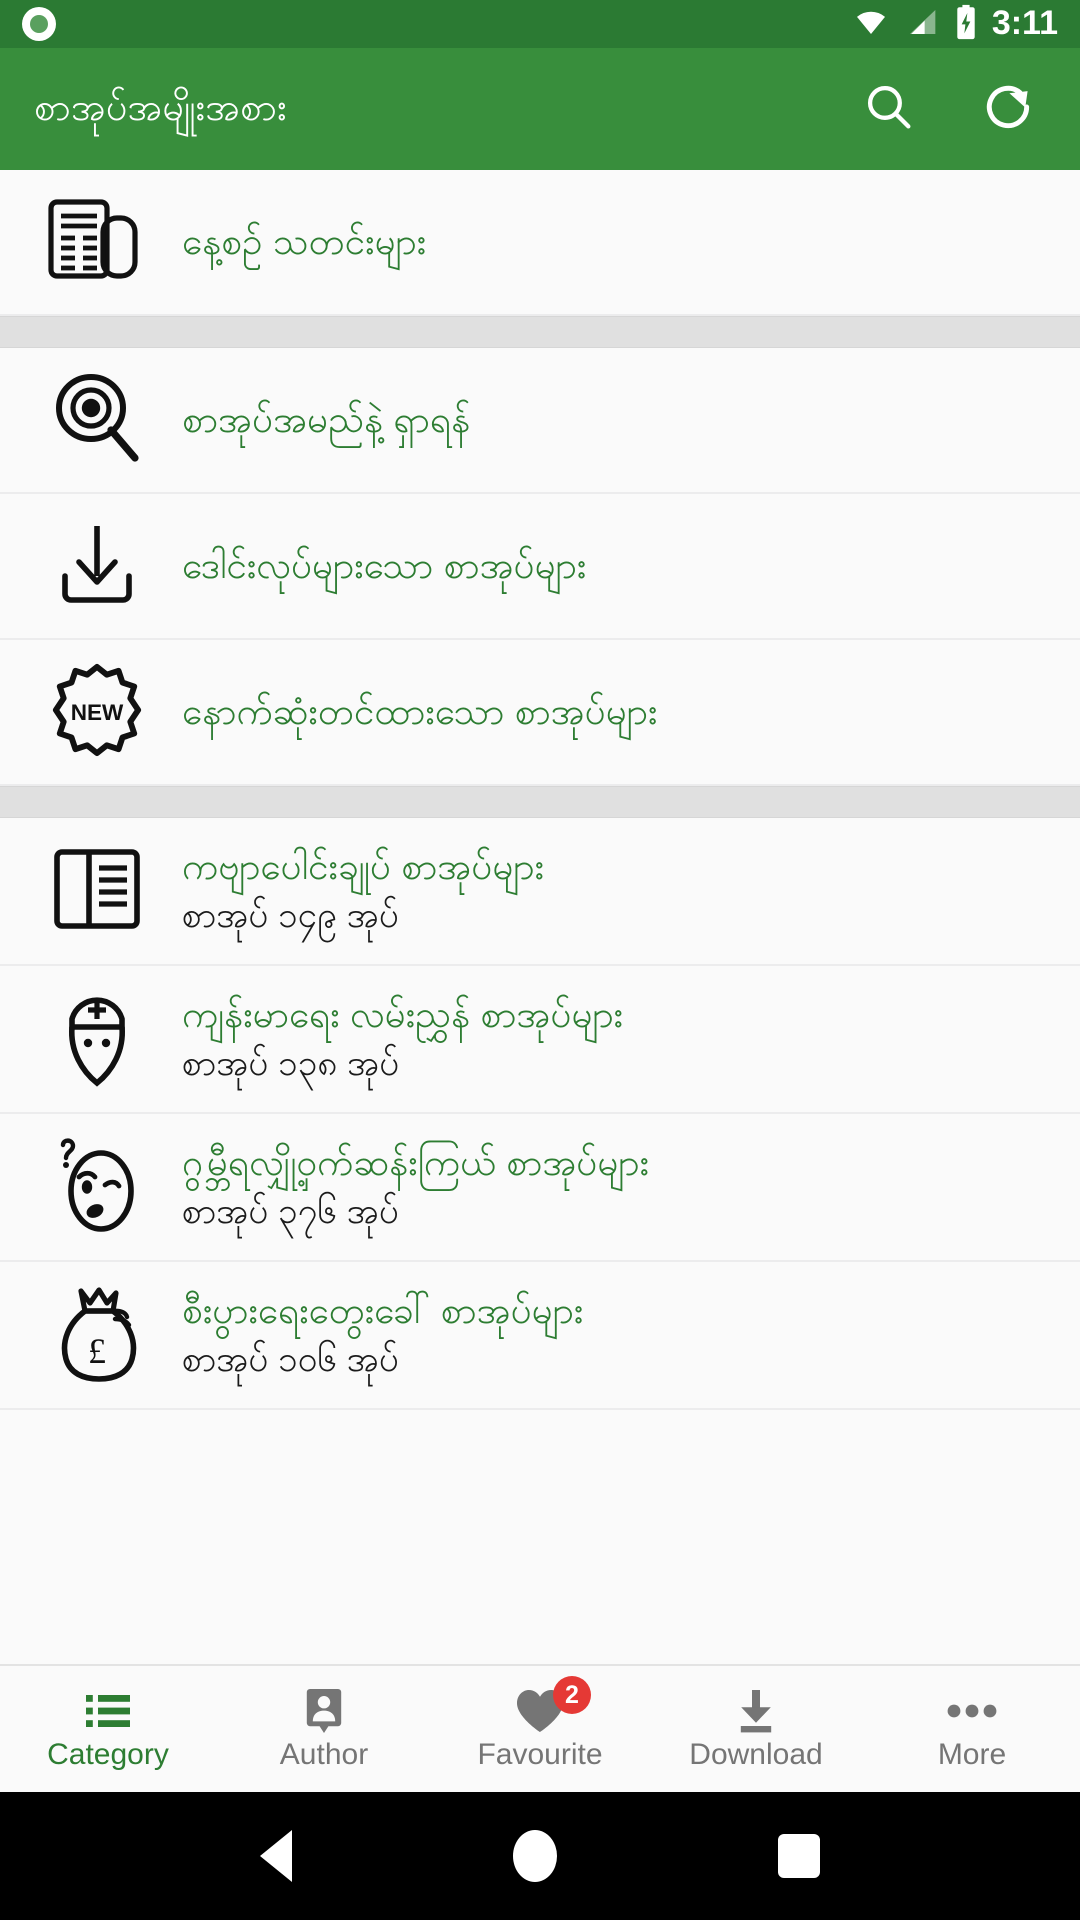 This screenshot has width=1080, height=1920. I want to click on doctor-head-icon, so click(97, 1039).